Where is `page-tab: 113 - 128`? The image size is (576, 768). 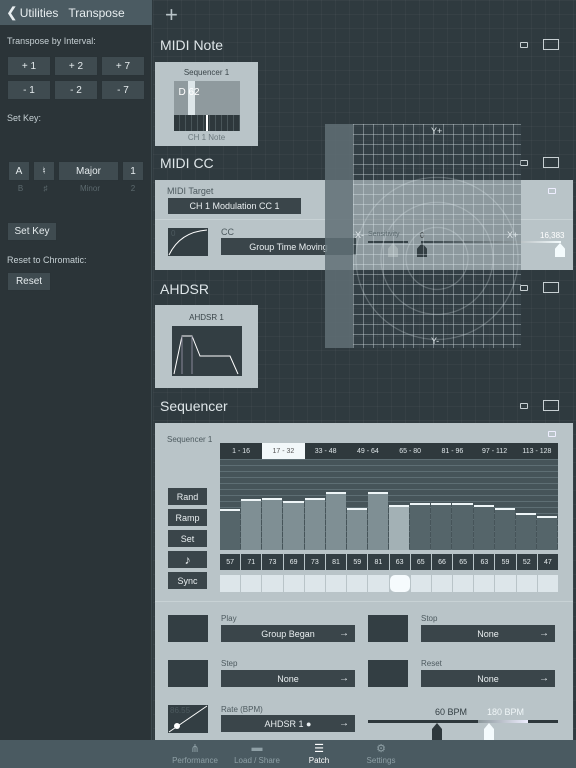 page-tab: 113 - 128 is located at coordinates (537, 451).